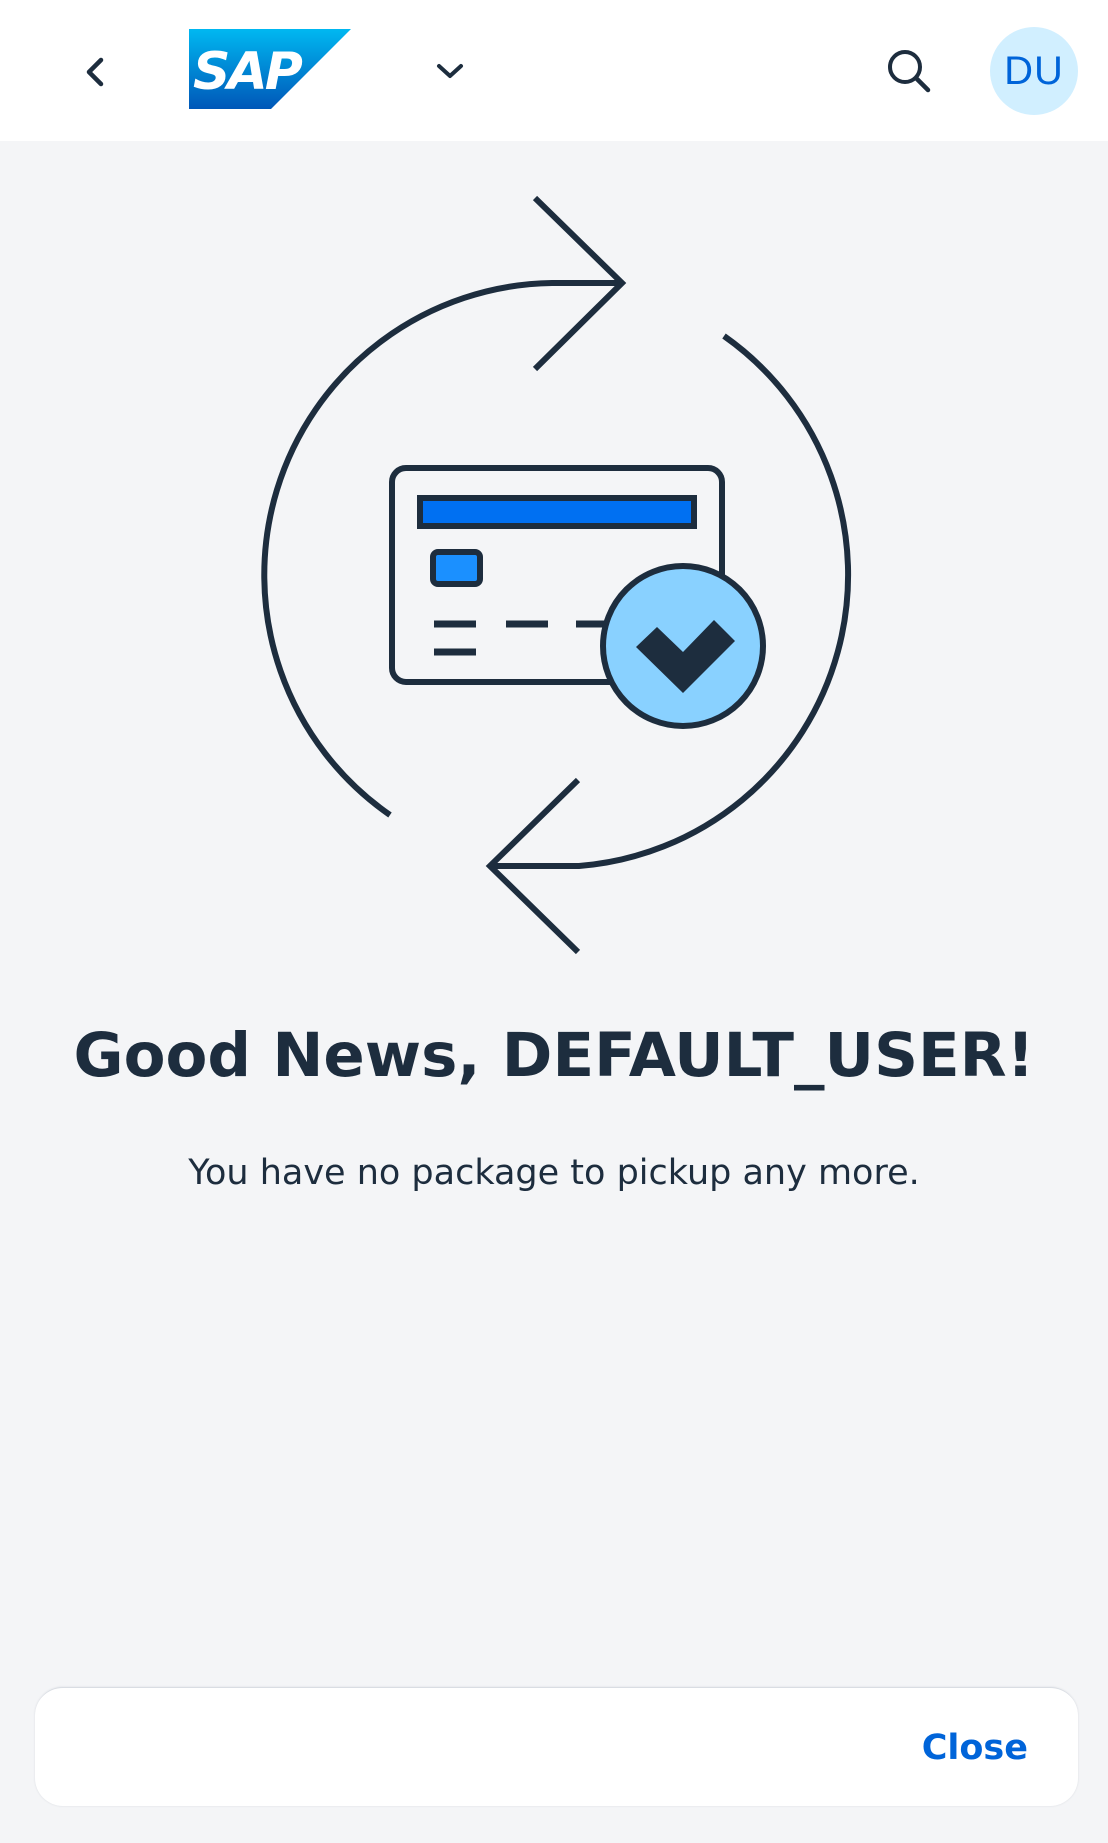 This screenshot has height=1843, width=1108. I want to click on card-chip, so click(456, 568).